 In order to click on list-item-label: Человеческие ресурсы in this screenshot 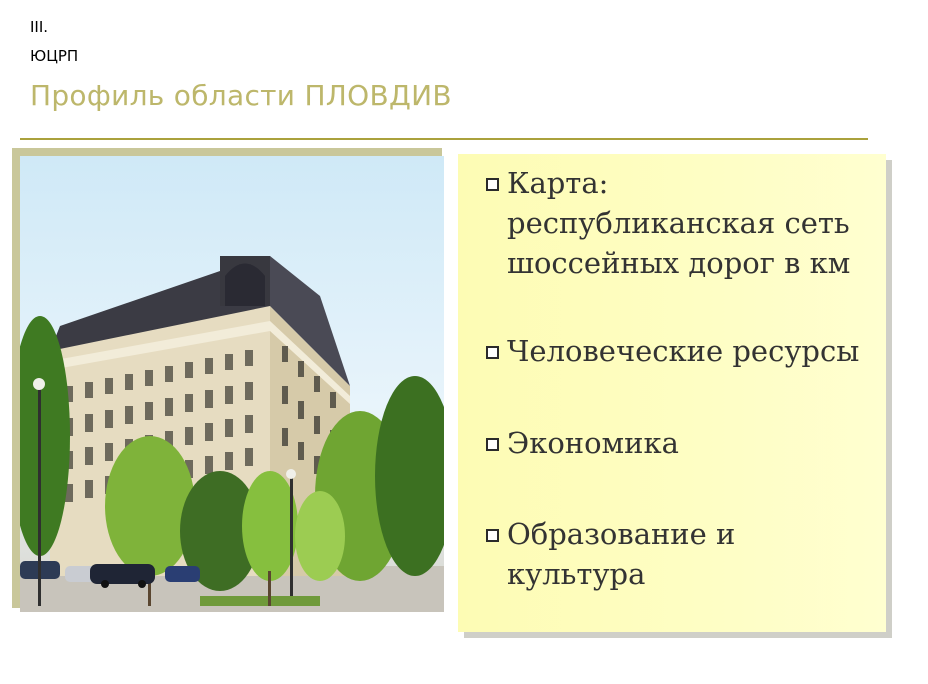, I will do `click(683, 351)`.